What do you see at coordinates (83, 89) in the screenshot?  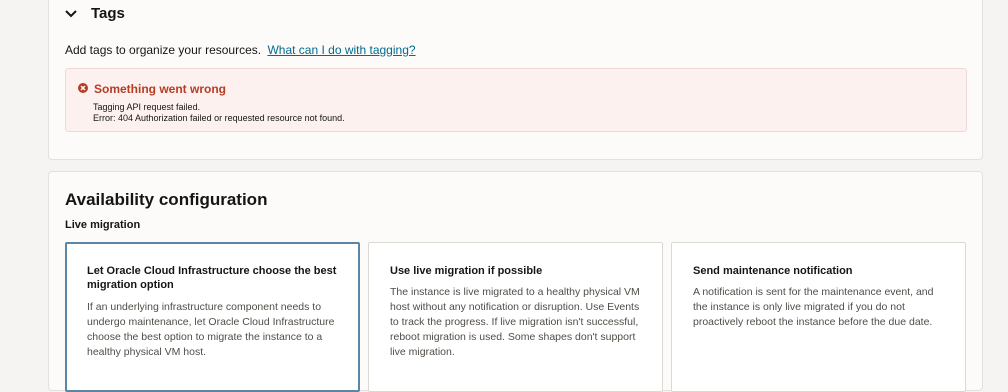 I see `error-circle-icon` at bounding box center [83, 89].